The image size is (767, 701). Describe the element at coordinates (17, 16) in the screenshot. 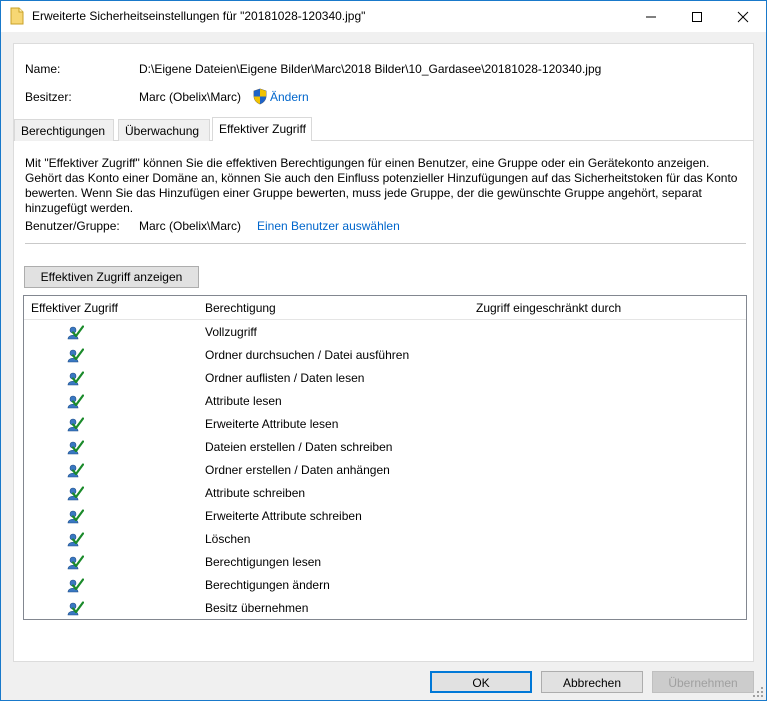

I see `file-icon` at that location.